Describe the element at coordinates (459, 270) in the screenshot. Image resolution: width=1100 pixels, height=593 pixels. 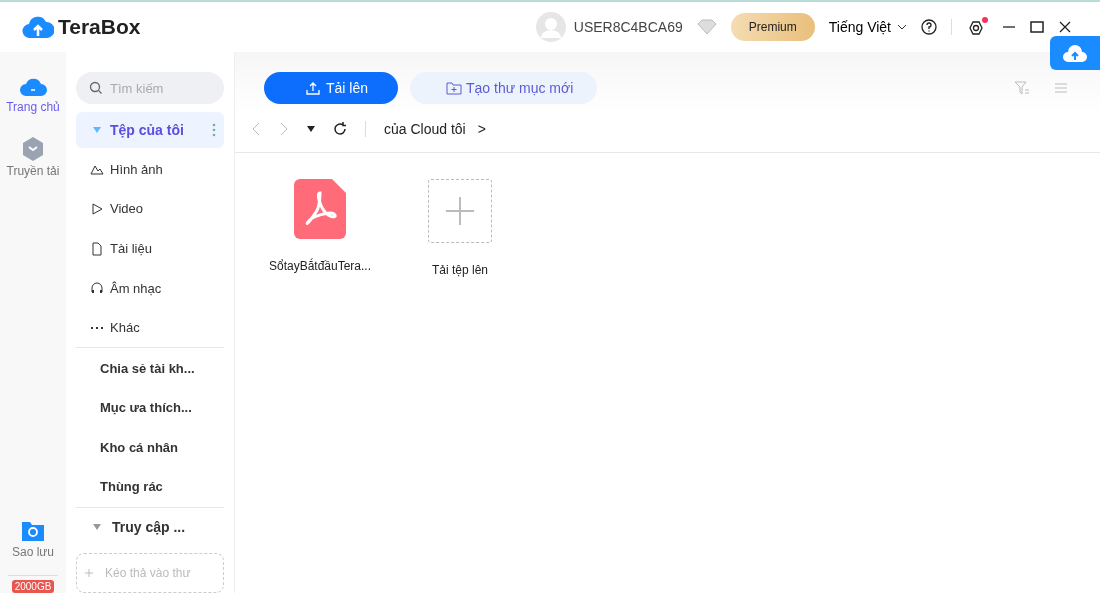
I see `file-name: Tải tệp lên` at that location.